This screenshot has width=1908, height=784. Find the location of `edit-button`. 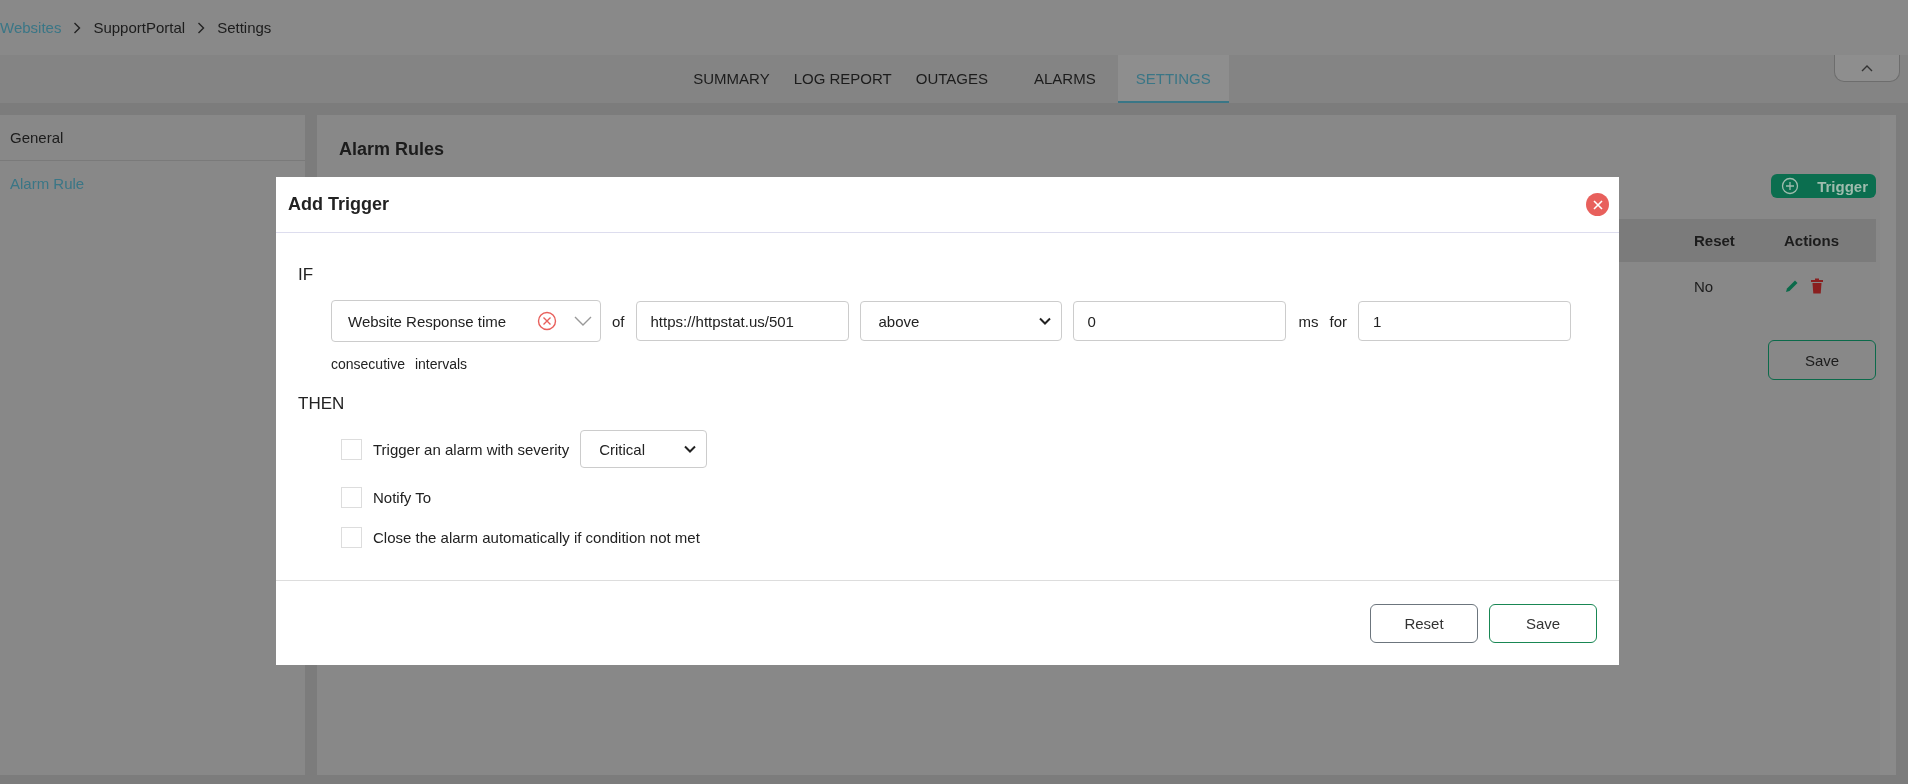

edit-button is located at coordinates (1792, 286).